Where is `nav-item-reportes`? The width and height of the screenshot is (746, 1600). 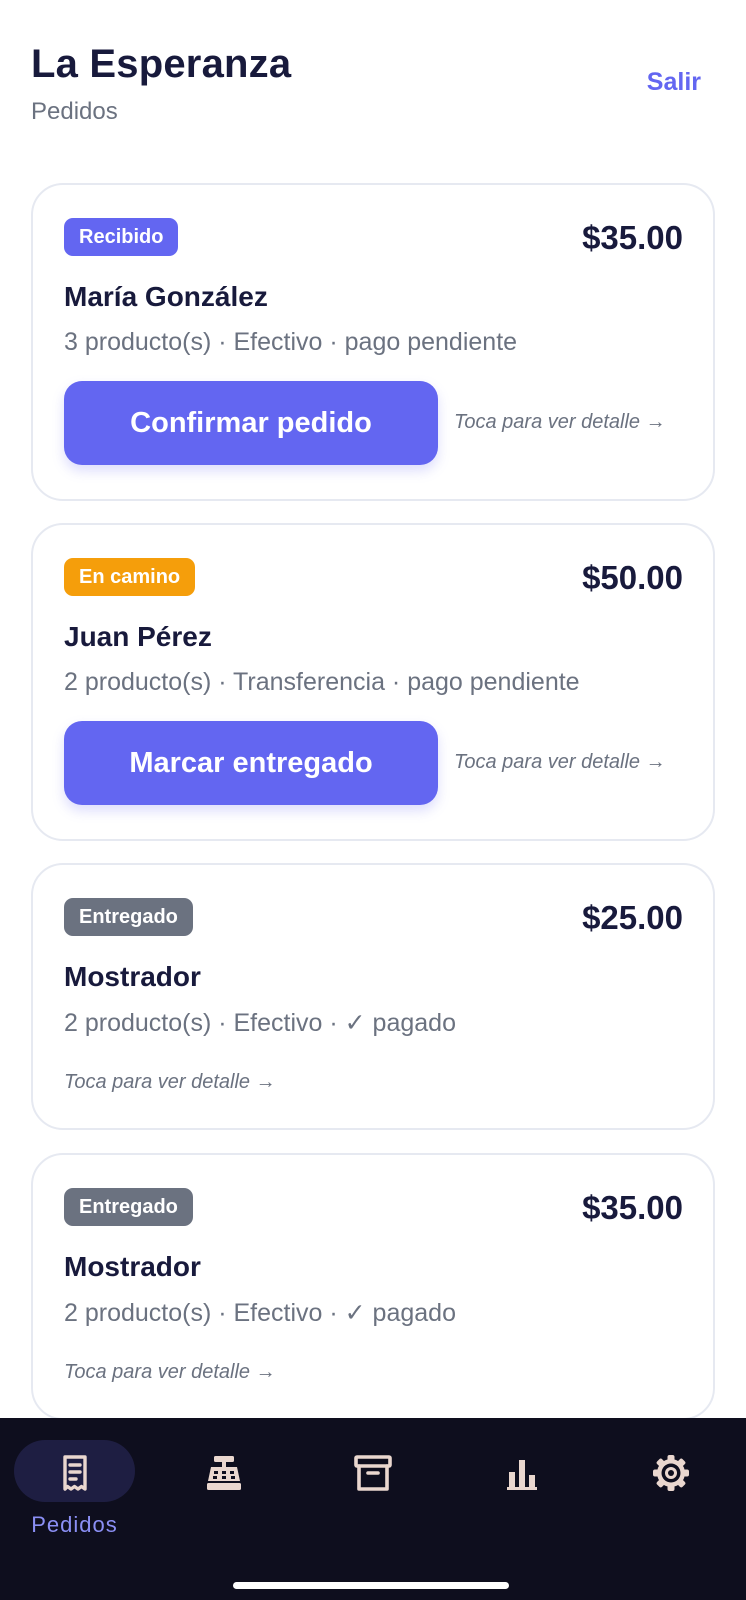 nav-item-reportes is located at coordinates (521, 1488).